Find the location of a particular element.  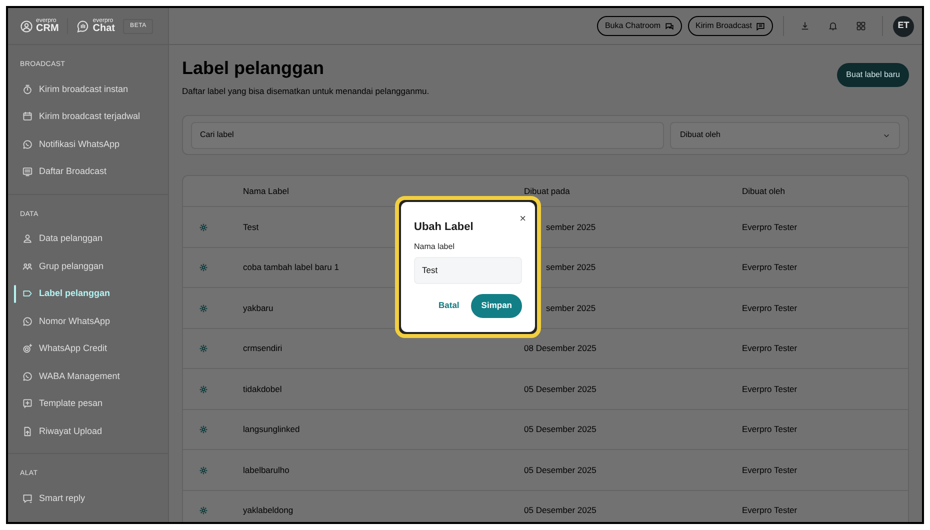

stopwatch-icon is located at coordinates (27, 89).